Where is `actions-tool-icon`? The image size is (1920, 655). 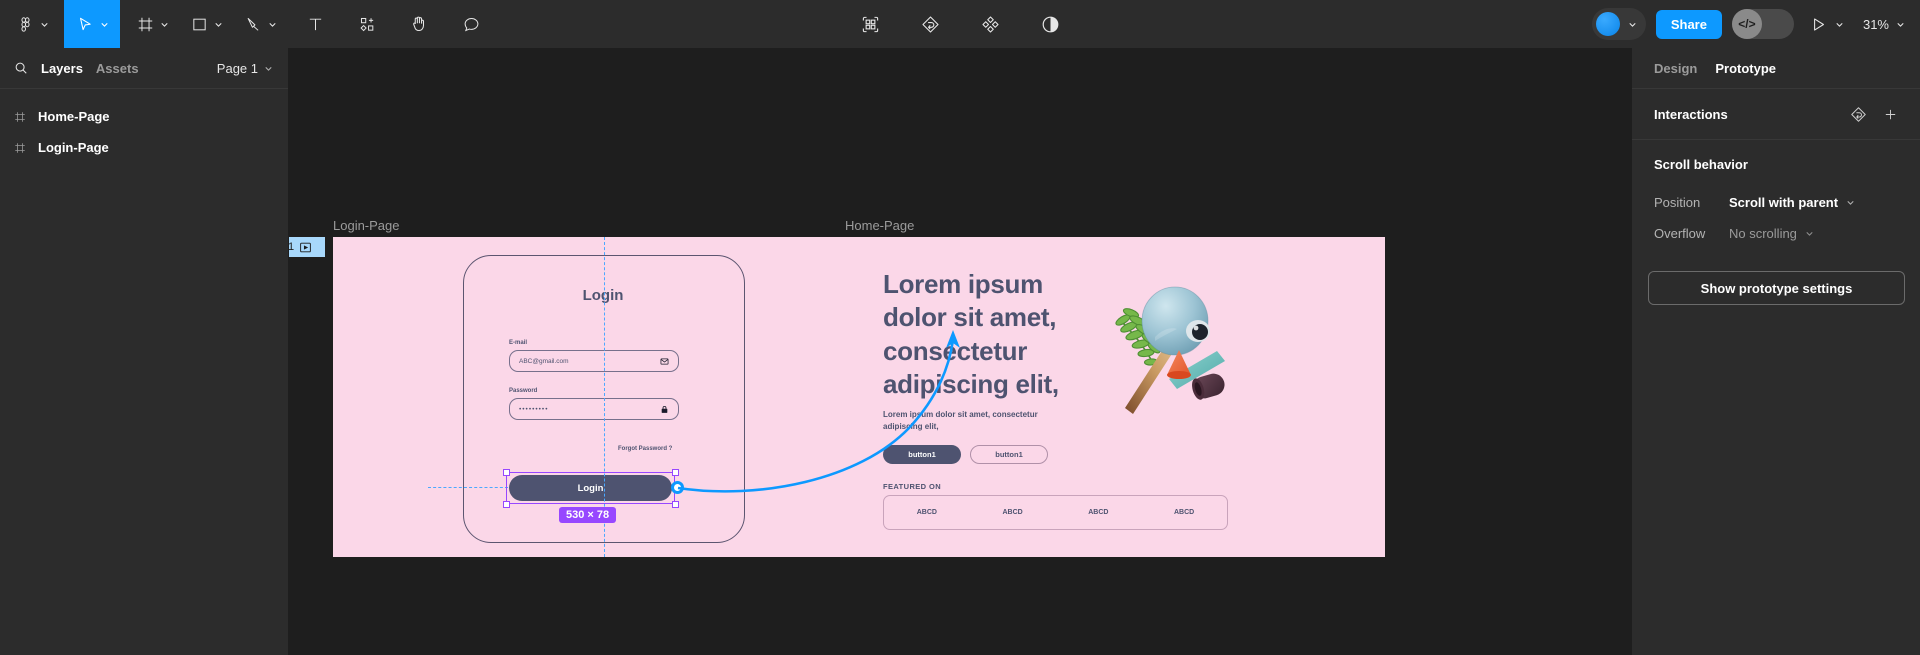 actions-tool-icon is located at coordinates (367, 24).